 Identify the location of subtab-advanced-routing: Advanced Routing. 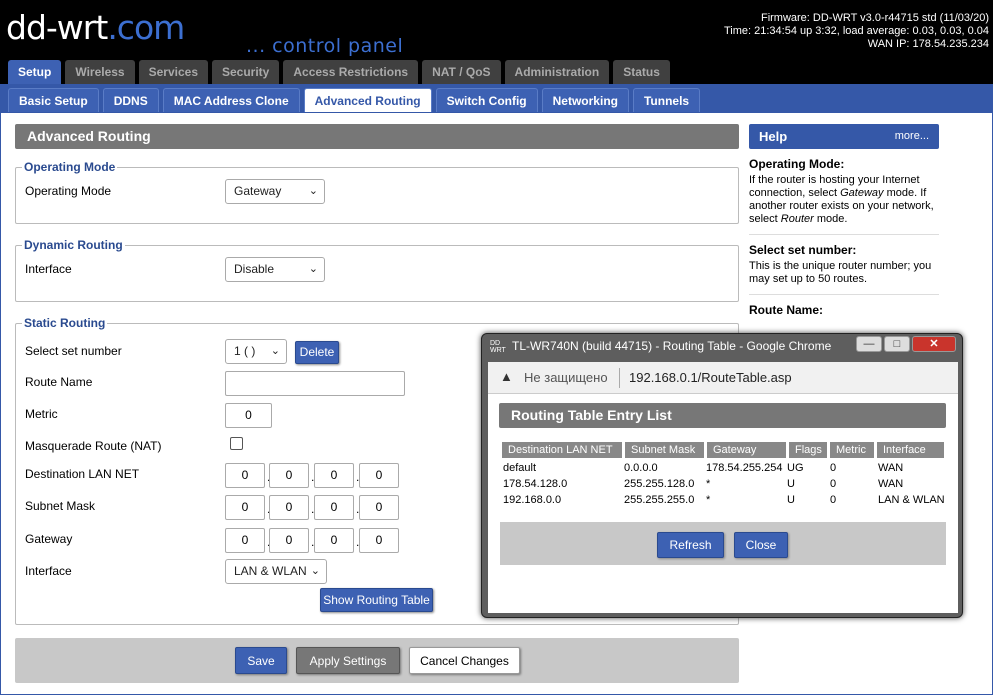
(367, 100).